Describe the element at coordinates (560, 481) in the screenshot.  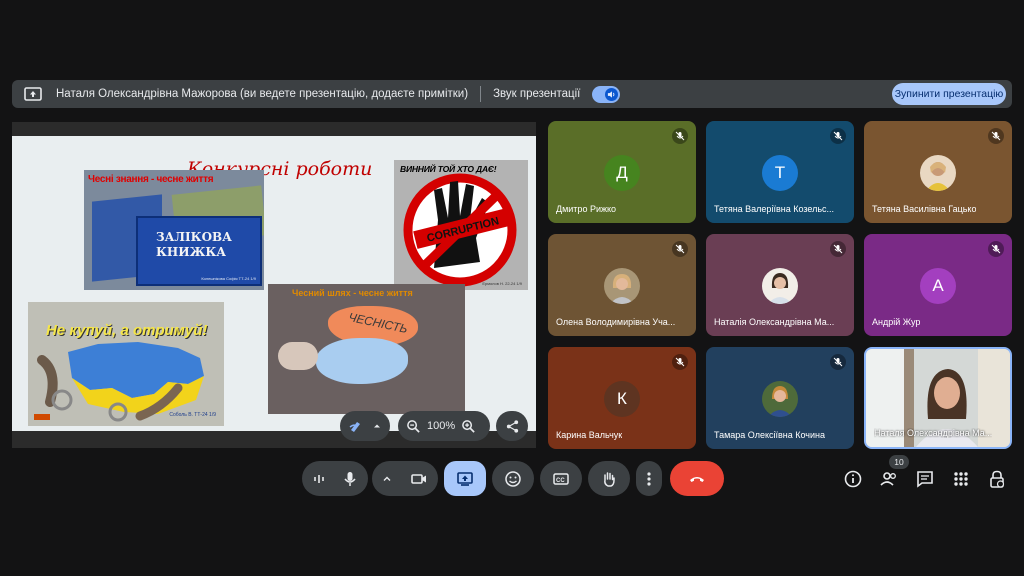
I see `svg-text: CC` at that location.